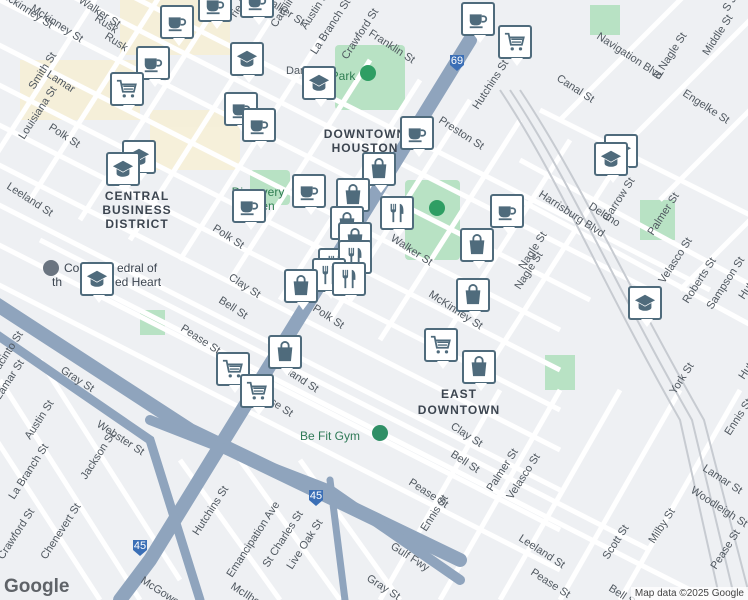 The height and width of the screenshot is (600, 748). I want to click on svg-text: 69, so click(457, 61).